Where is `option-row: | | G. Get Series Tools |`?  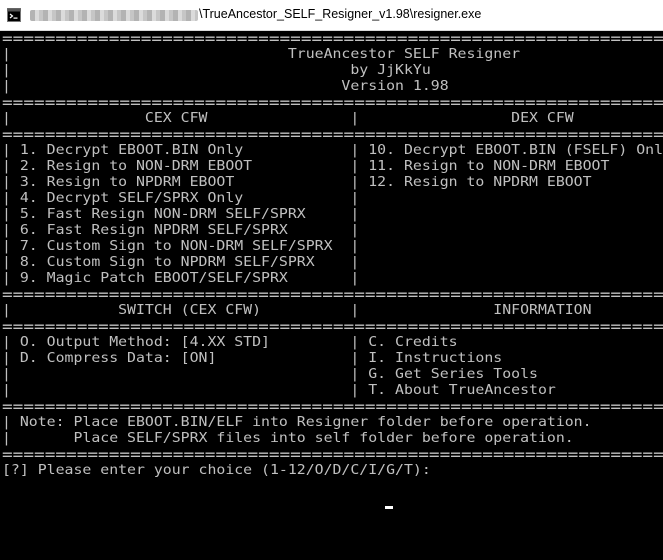 option-row: | | G. Get Series Tools | is located at coordinates (270, 374).